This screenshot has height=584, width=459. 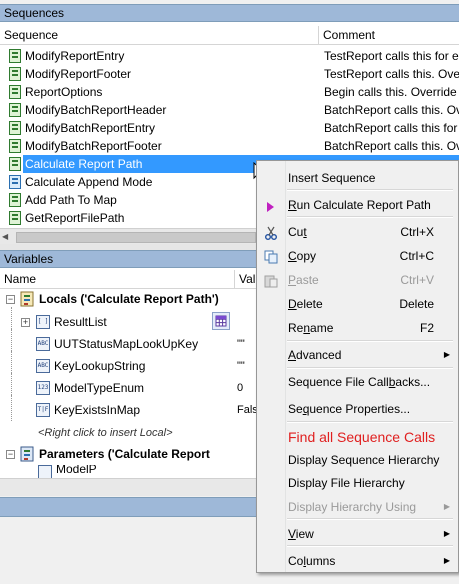 What do you see at coordinates (124, 454) in the screenshot?
I see `parameters-label: Parameters ('Calculate Report` at bounding box center [124, 454].